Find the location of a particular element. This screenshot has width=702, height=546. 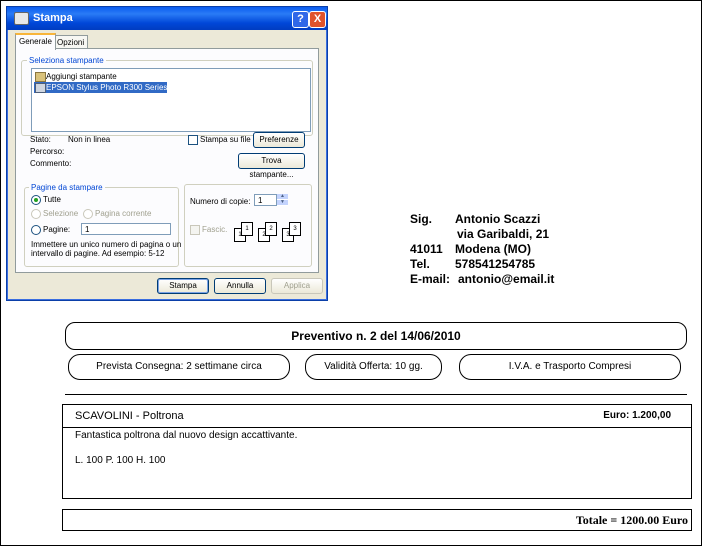

tel-label: Tel. is located at coordinates (420, 264).